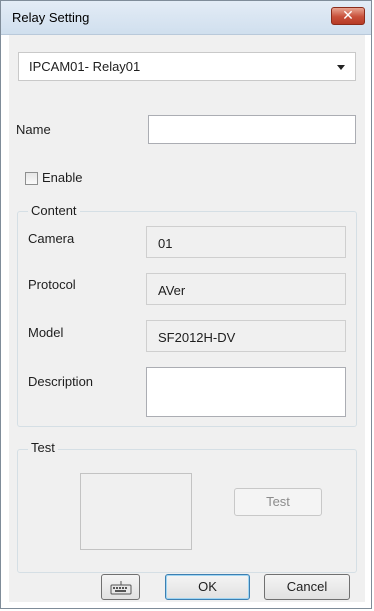  I want to click on test-group-title: Test, so click(43, 447).